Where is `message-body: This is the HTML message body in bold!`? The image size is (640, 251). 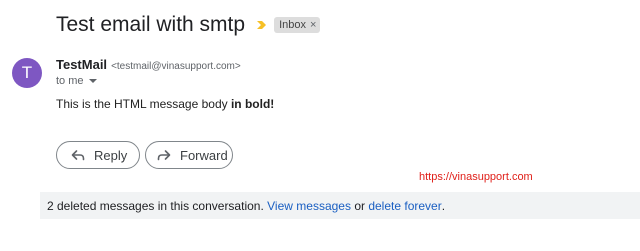
message-body: This is the HTML message body in bold! is located at coordinates (165, 104).